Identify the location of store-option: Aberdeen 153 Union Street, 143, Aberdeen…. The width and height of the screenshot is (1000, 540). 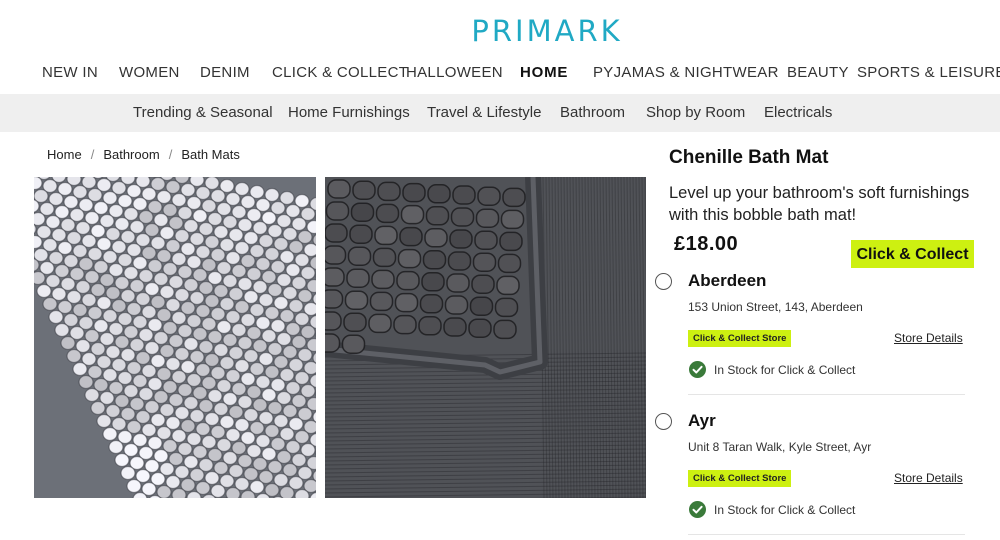
(809, 340).